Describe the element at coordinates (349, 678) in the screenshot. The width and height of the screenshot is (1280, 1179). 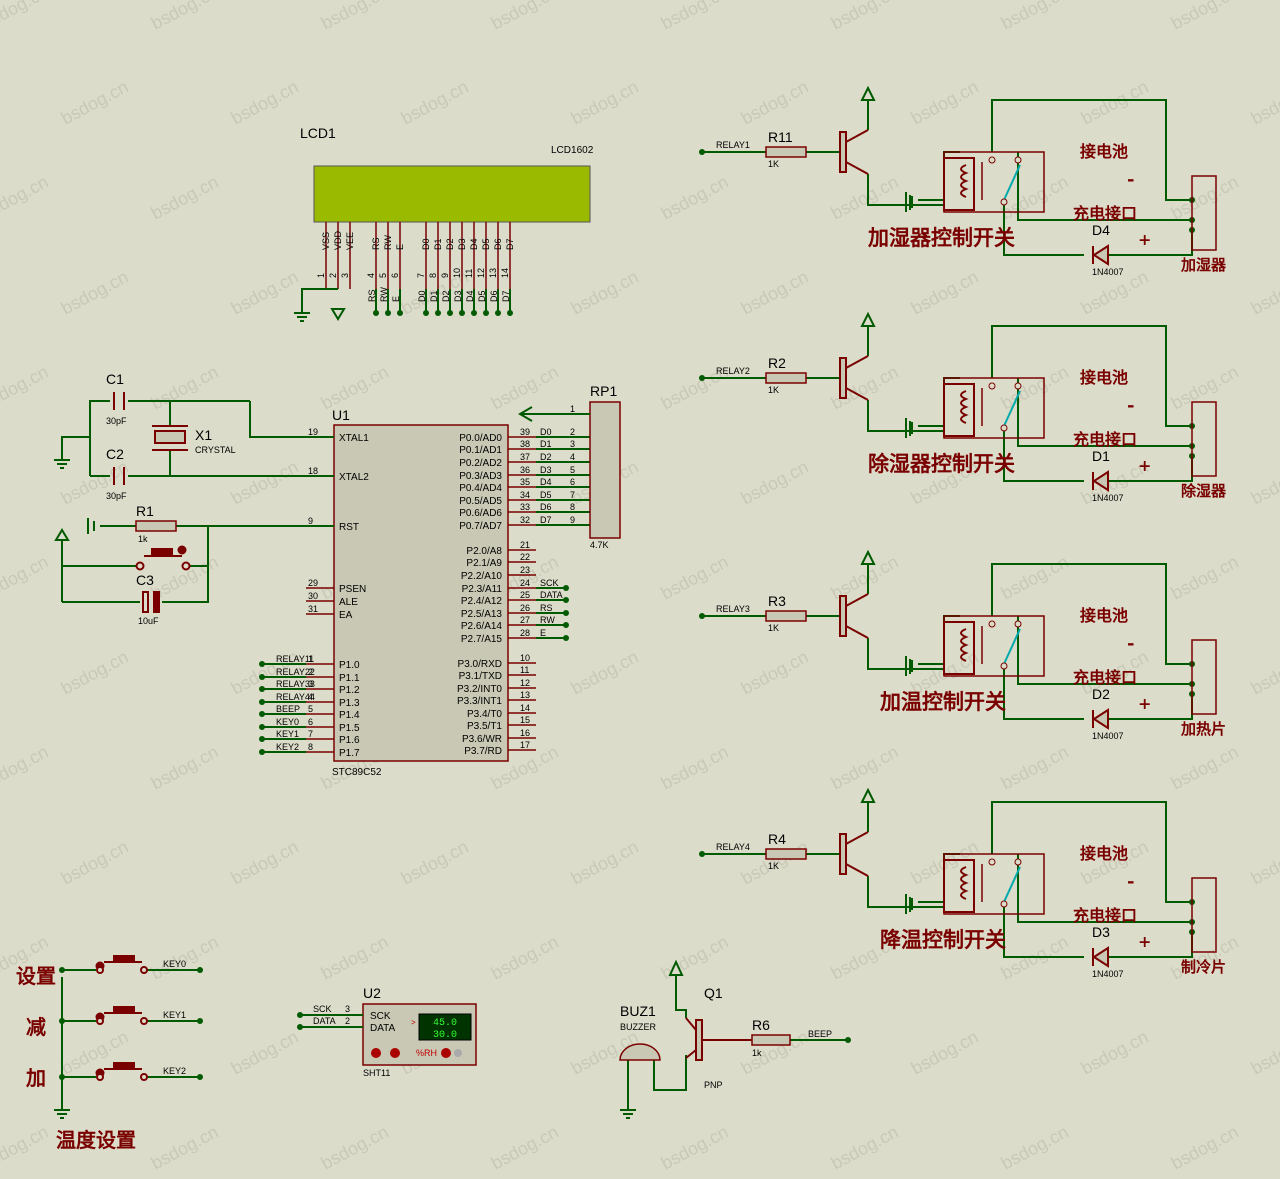
I see `mcu-pin-name: P1.1` at that location.